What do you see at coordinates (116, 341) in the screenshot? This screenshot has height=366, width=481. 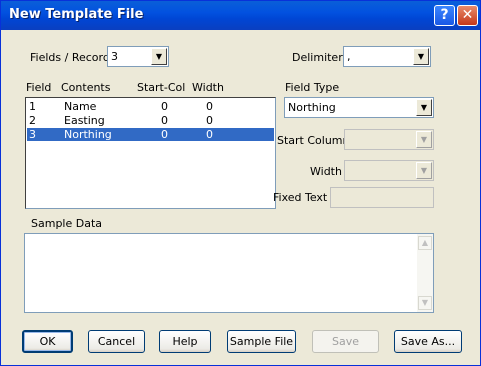 I see `cancel-button: Cancel` at bounding box center [116, 341].